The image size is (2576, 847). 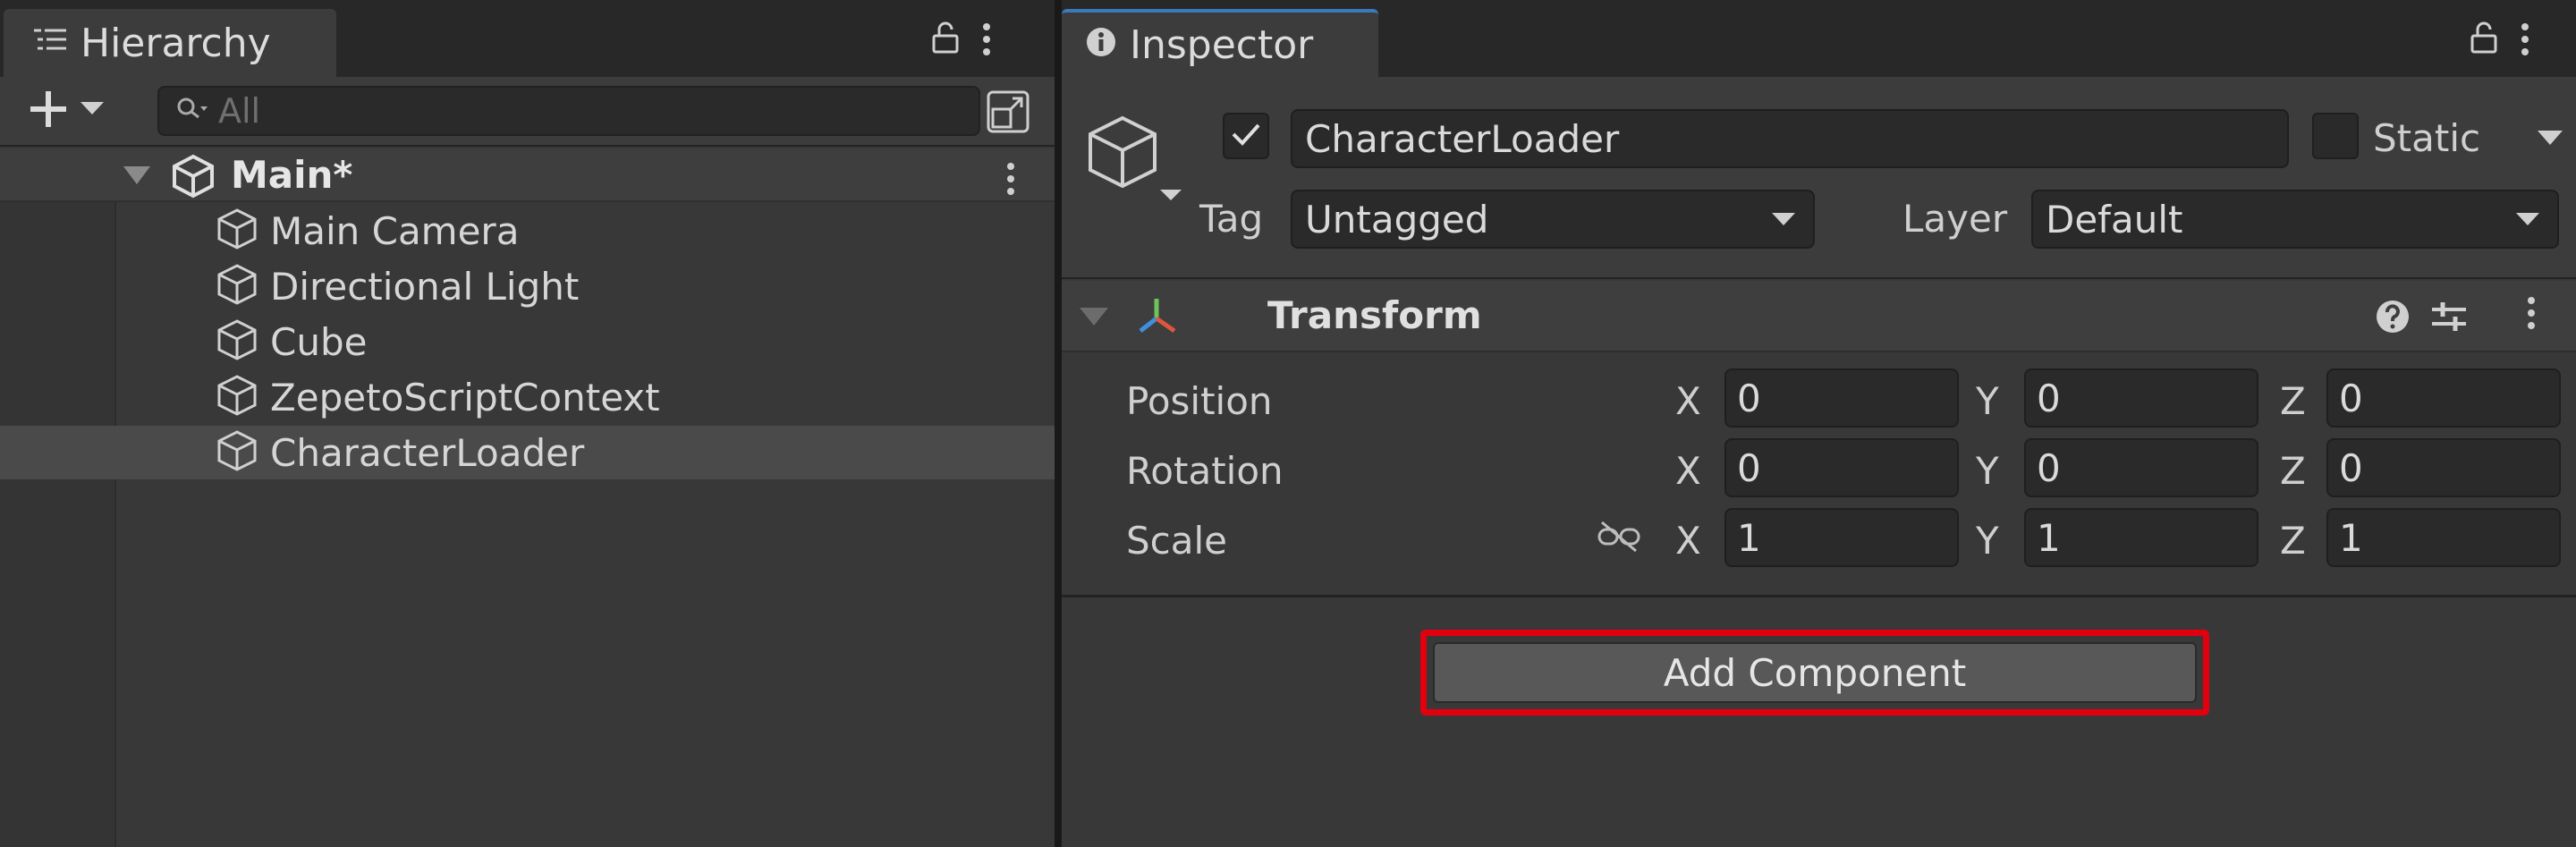 I want to click on tag-dropdown: Untagged, so click(x=1553, y=219).